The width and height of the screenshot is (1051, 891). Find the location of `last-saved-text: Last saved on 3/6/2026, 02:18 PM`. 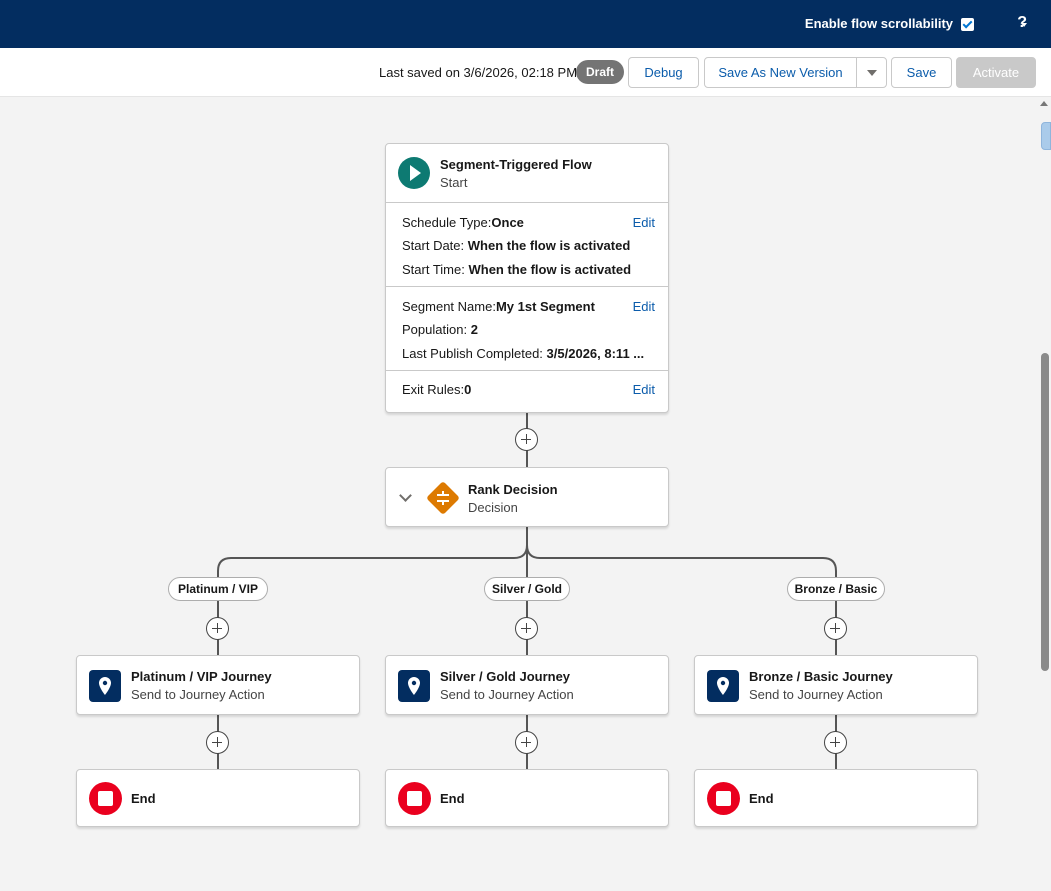

last-saved-text: Last saved on 3/6/2026, 02:18 PM is located at coordinates (478, 72).